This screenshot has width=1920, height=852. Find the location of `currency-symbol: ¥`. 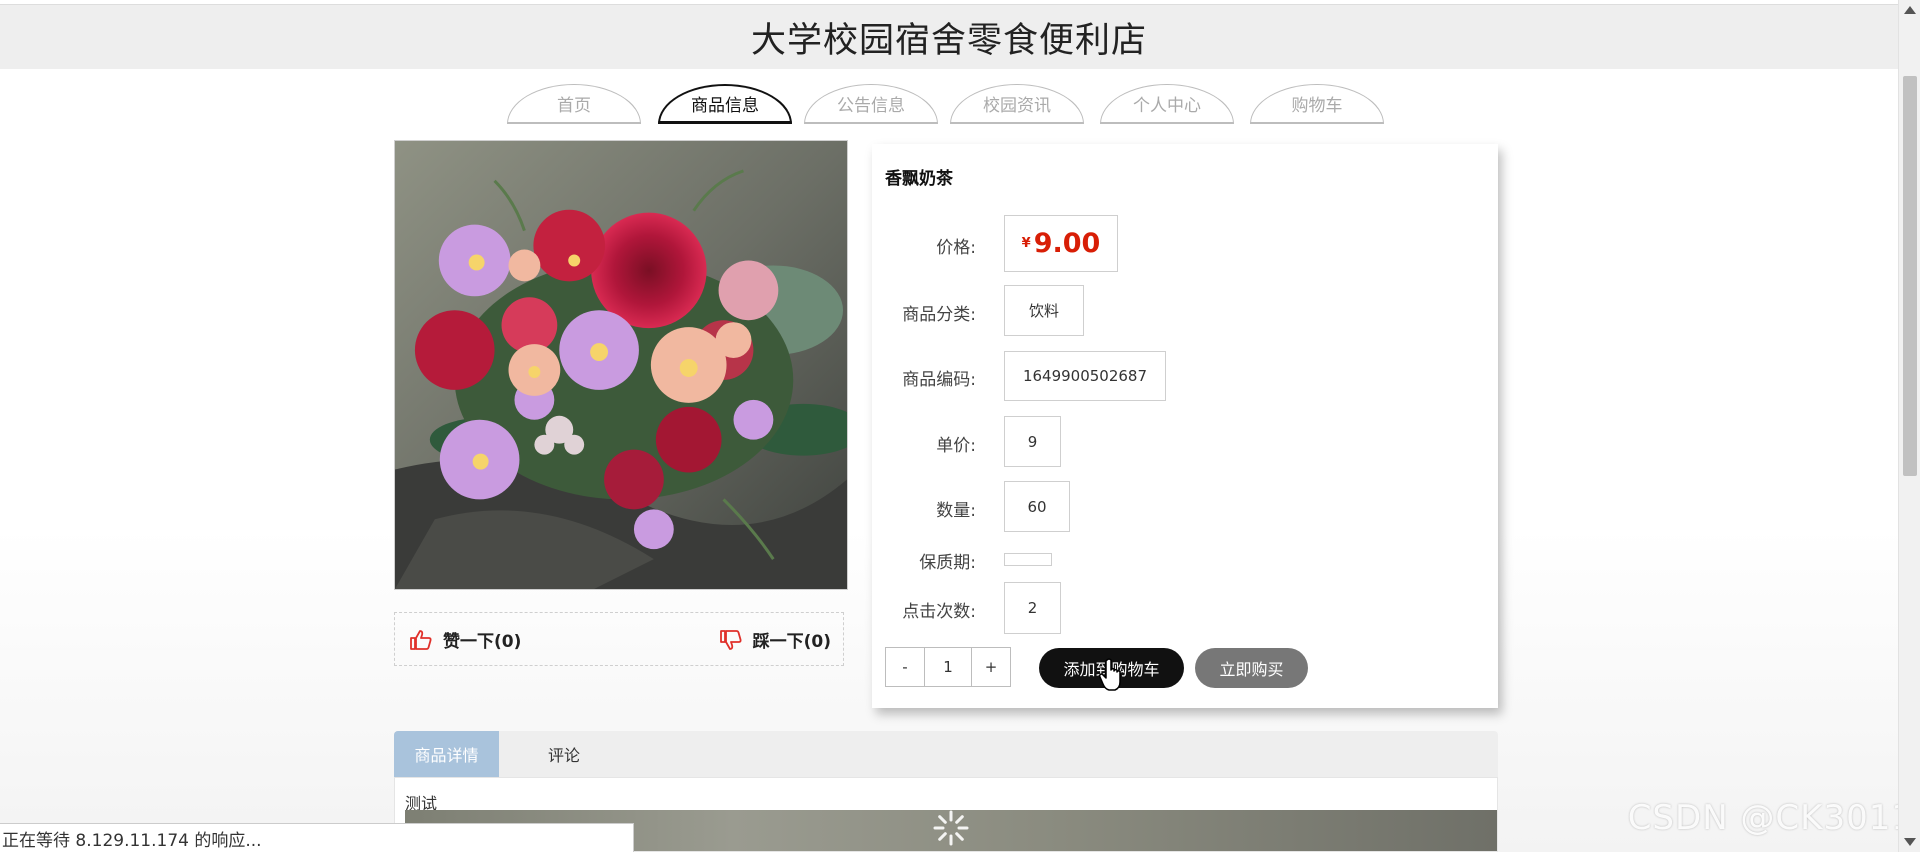

currency-symbol: ¥ is located at coordinates (1026, 243).